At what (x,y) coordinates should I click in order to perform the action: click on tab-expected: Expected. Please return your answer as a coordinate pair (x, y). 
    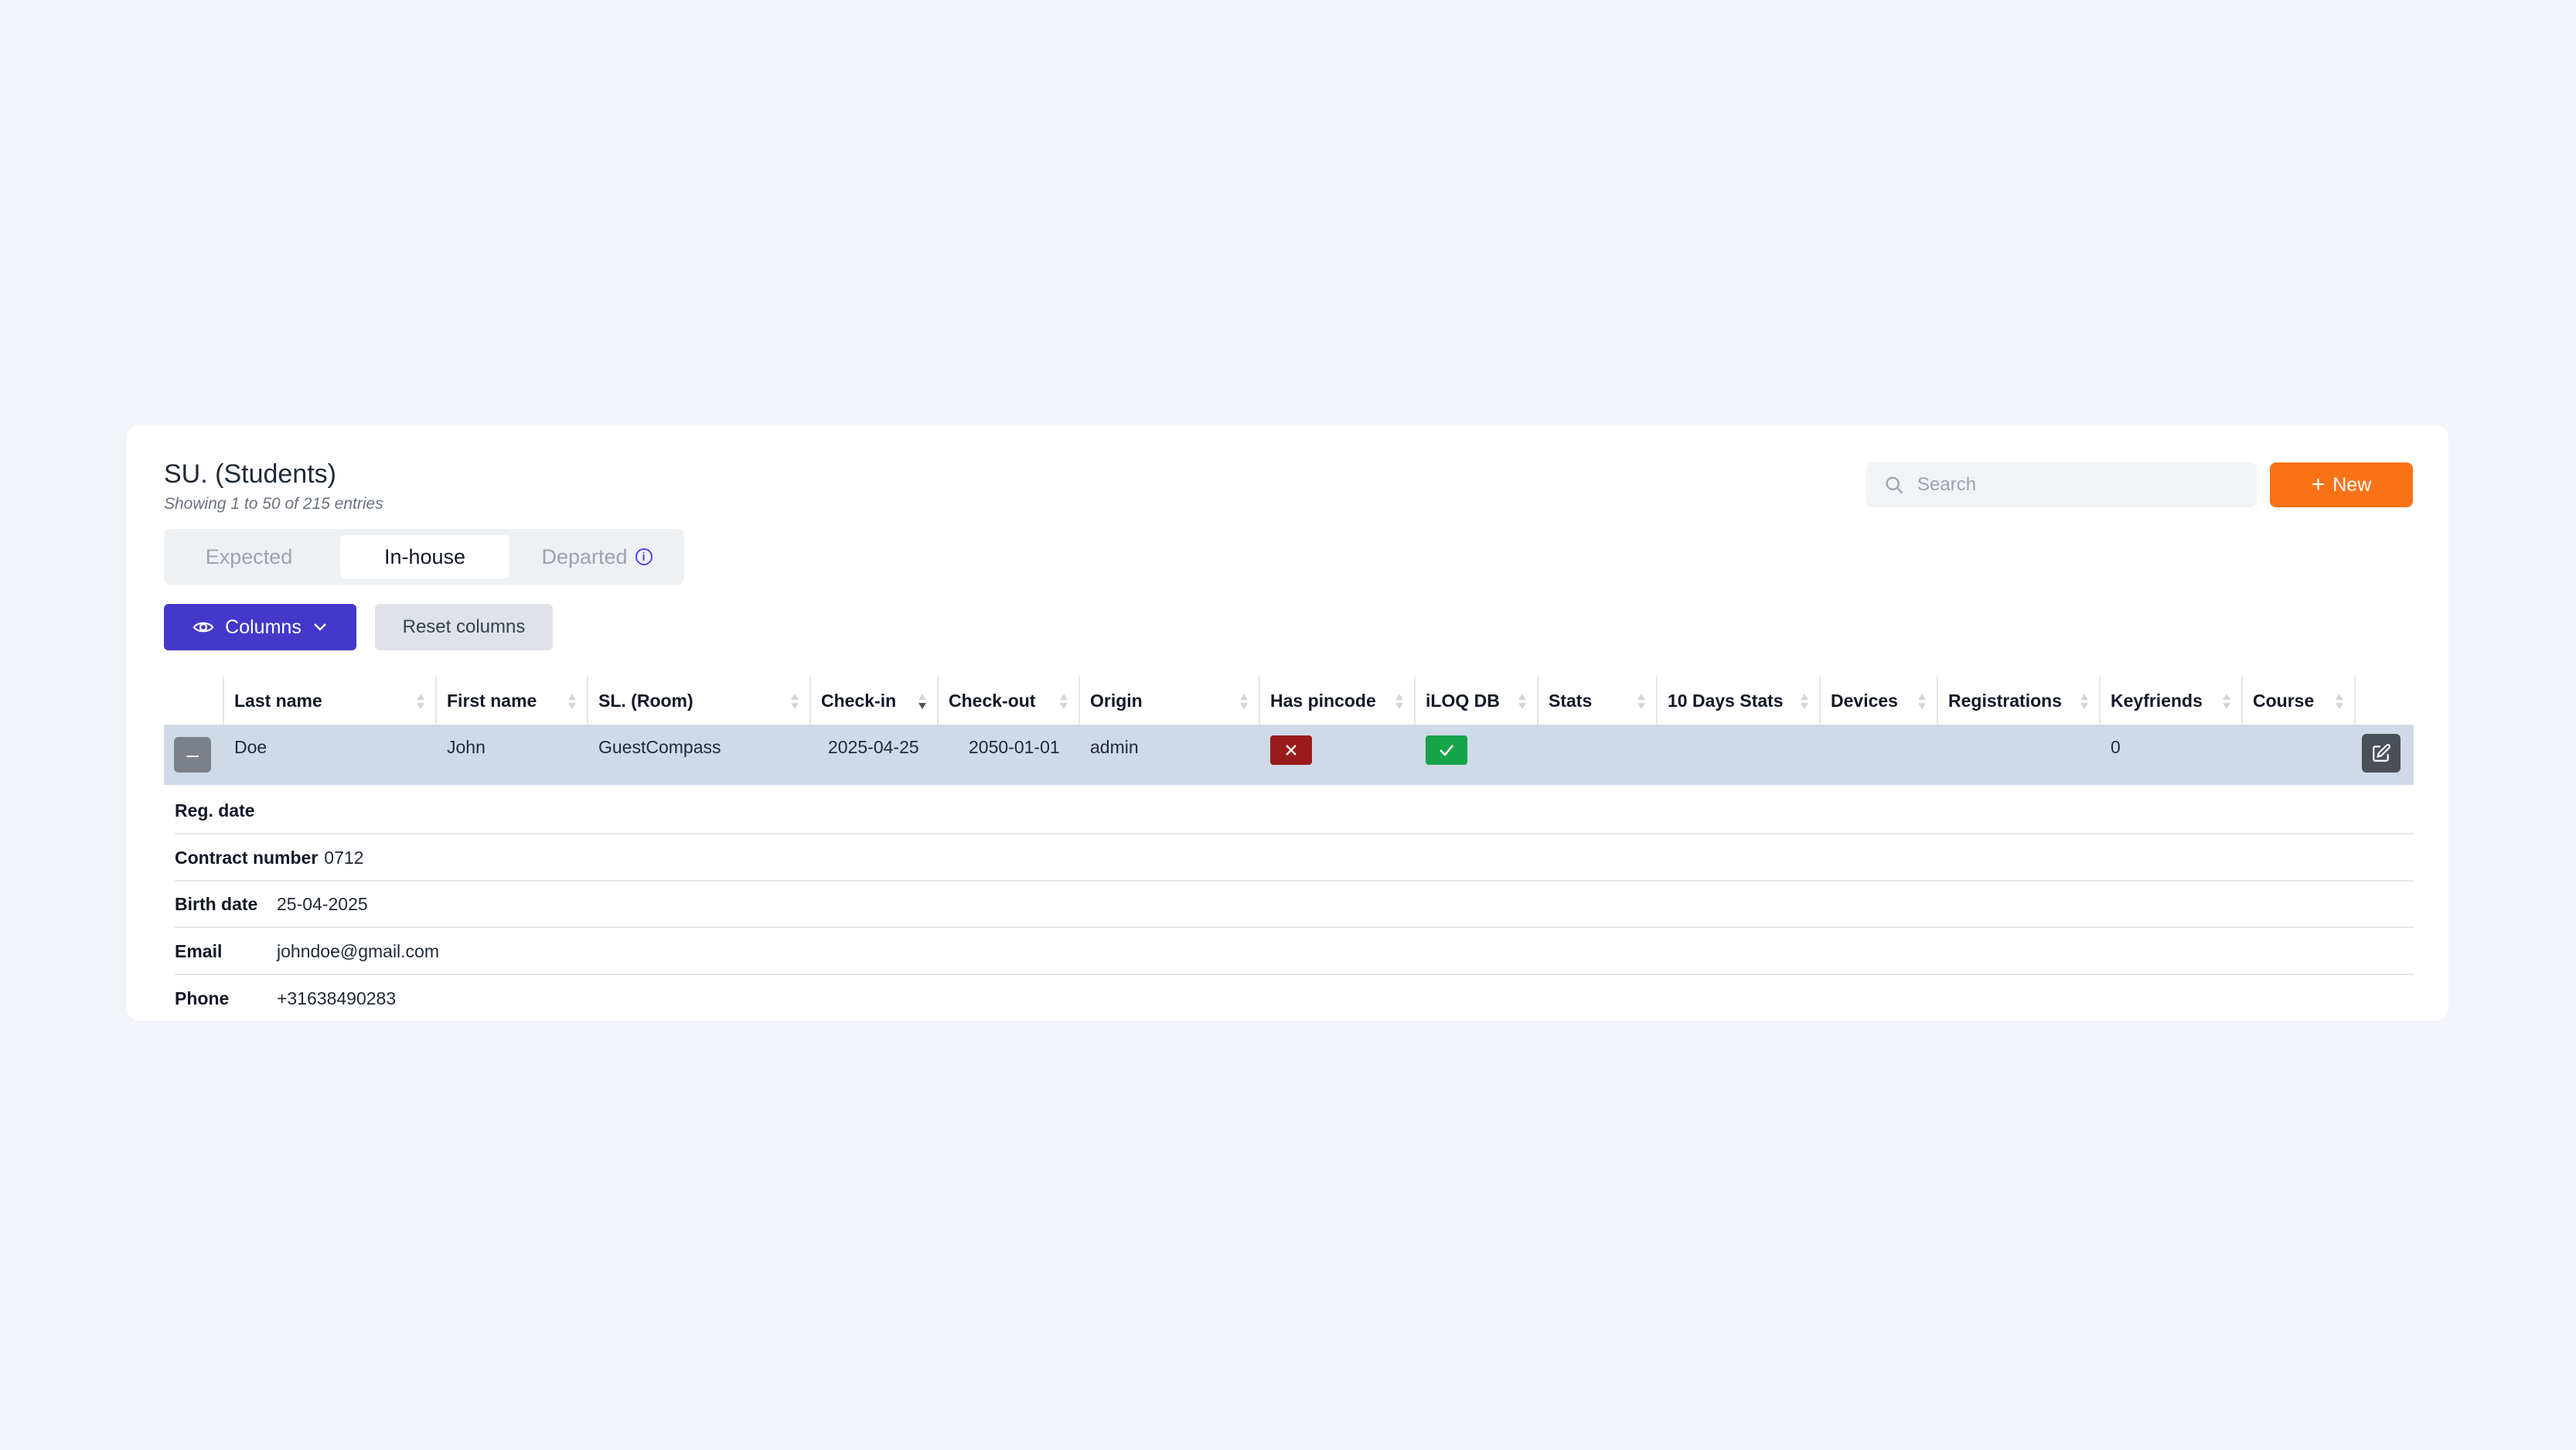
    Looking at the image, I should click on (249, 556).